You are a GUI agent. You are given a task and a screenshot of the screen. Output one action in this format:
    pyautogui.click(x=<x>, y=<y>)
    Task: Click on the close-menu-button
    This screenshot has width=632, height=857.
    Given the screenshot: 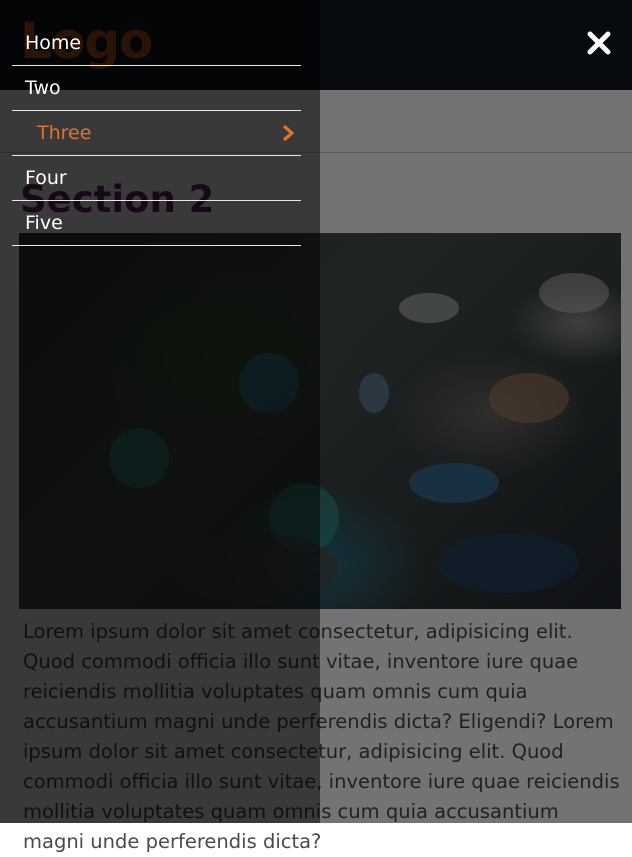 What is the action you would take?
    pyautogui.click(x=599, y=43)
    